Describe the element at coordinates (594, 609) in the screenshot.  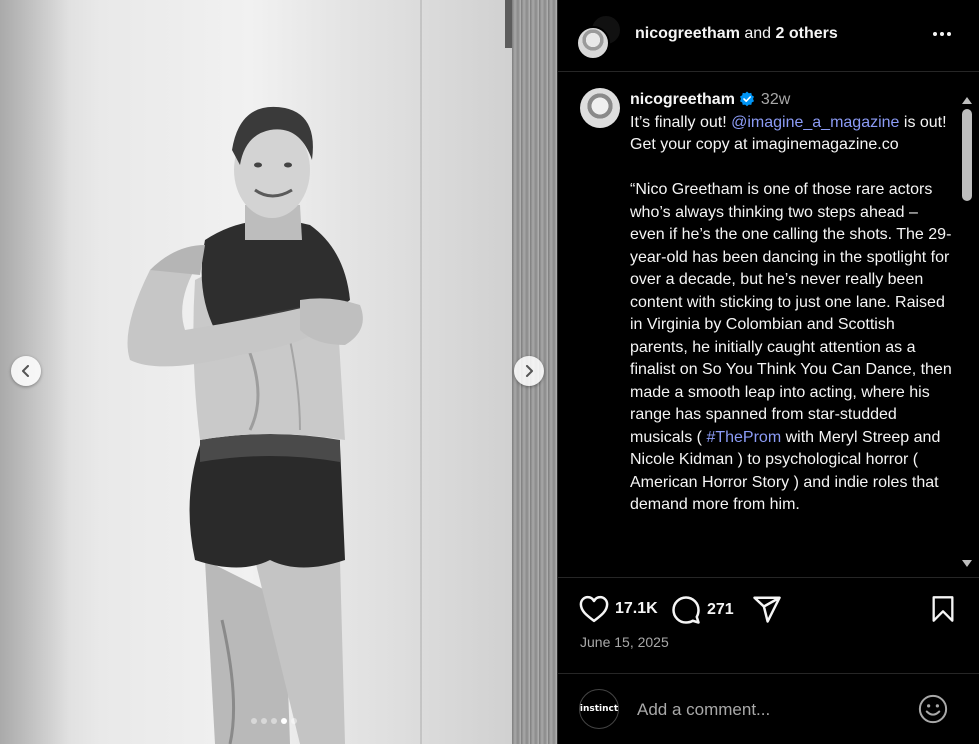
I see `heart-icon` at that location.